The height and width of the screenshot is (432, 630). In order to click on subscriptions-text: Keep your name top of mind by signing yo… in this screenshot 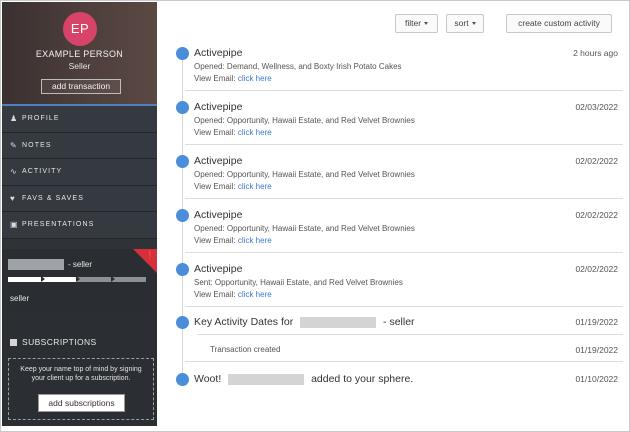, I will do `click(81, 374)`.